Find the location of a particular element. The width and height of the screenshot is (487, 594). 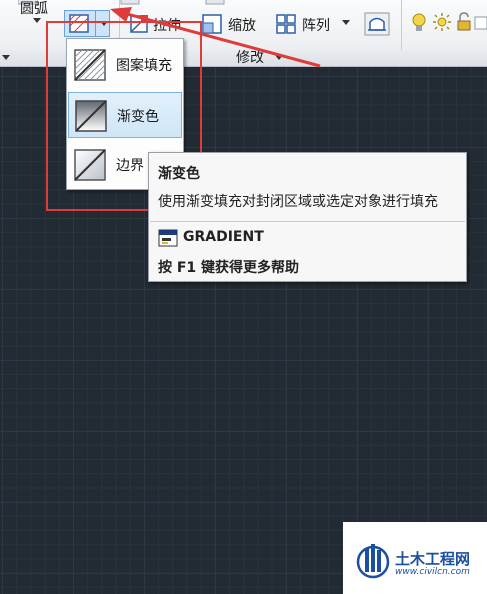

tooltip-command-name: GRADIENT is located at coordinates (223, 237).